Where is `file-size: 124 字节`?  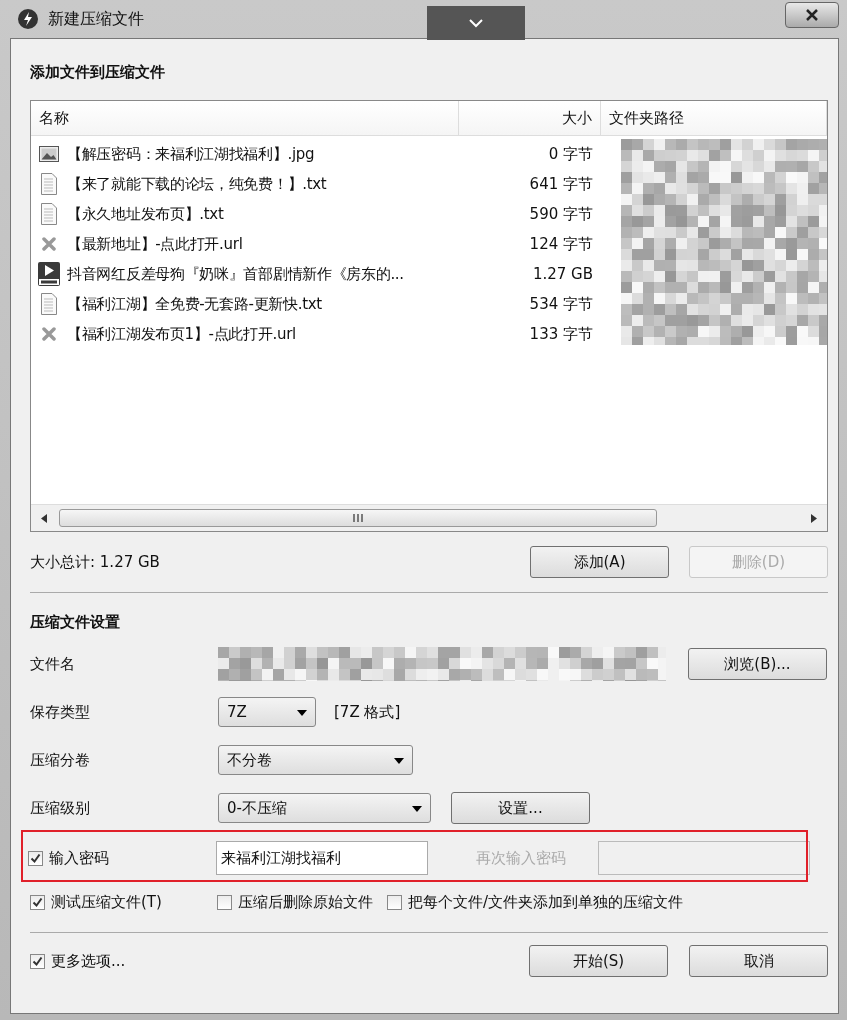 file-size: 124 字节 is located at coordinates (560, 244).